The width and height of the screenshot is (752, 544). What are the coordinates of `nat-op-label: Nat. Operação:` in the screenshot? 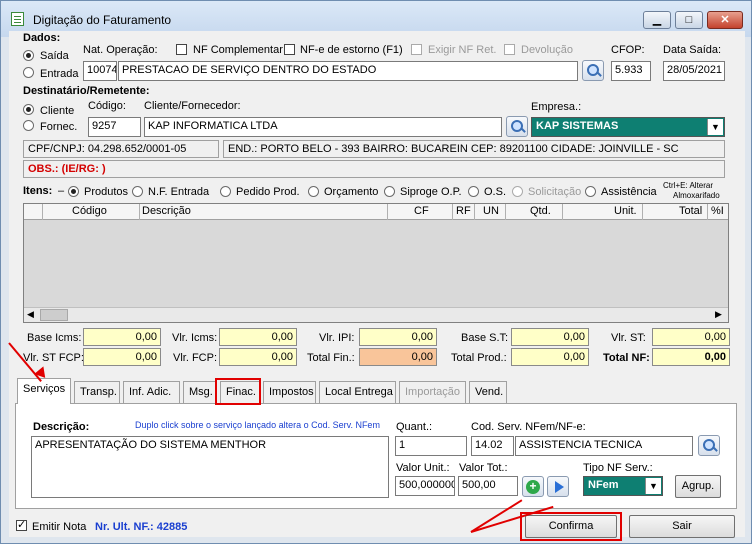 It's located at (120, 50).